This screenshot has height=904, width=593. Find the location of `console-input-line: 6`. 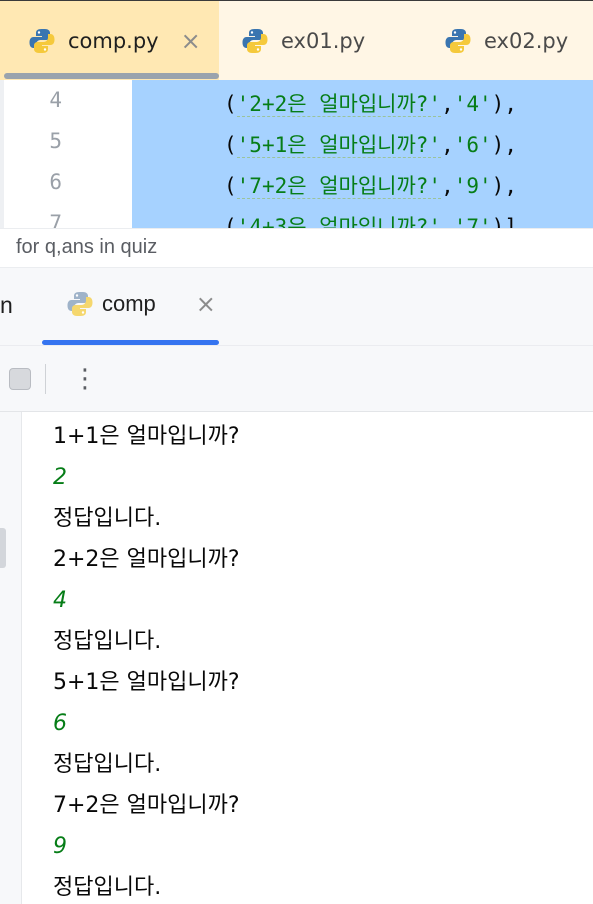

console-input-line: 6 is located at coordinates (60, 723).